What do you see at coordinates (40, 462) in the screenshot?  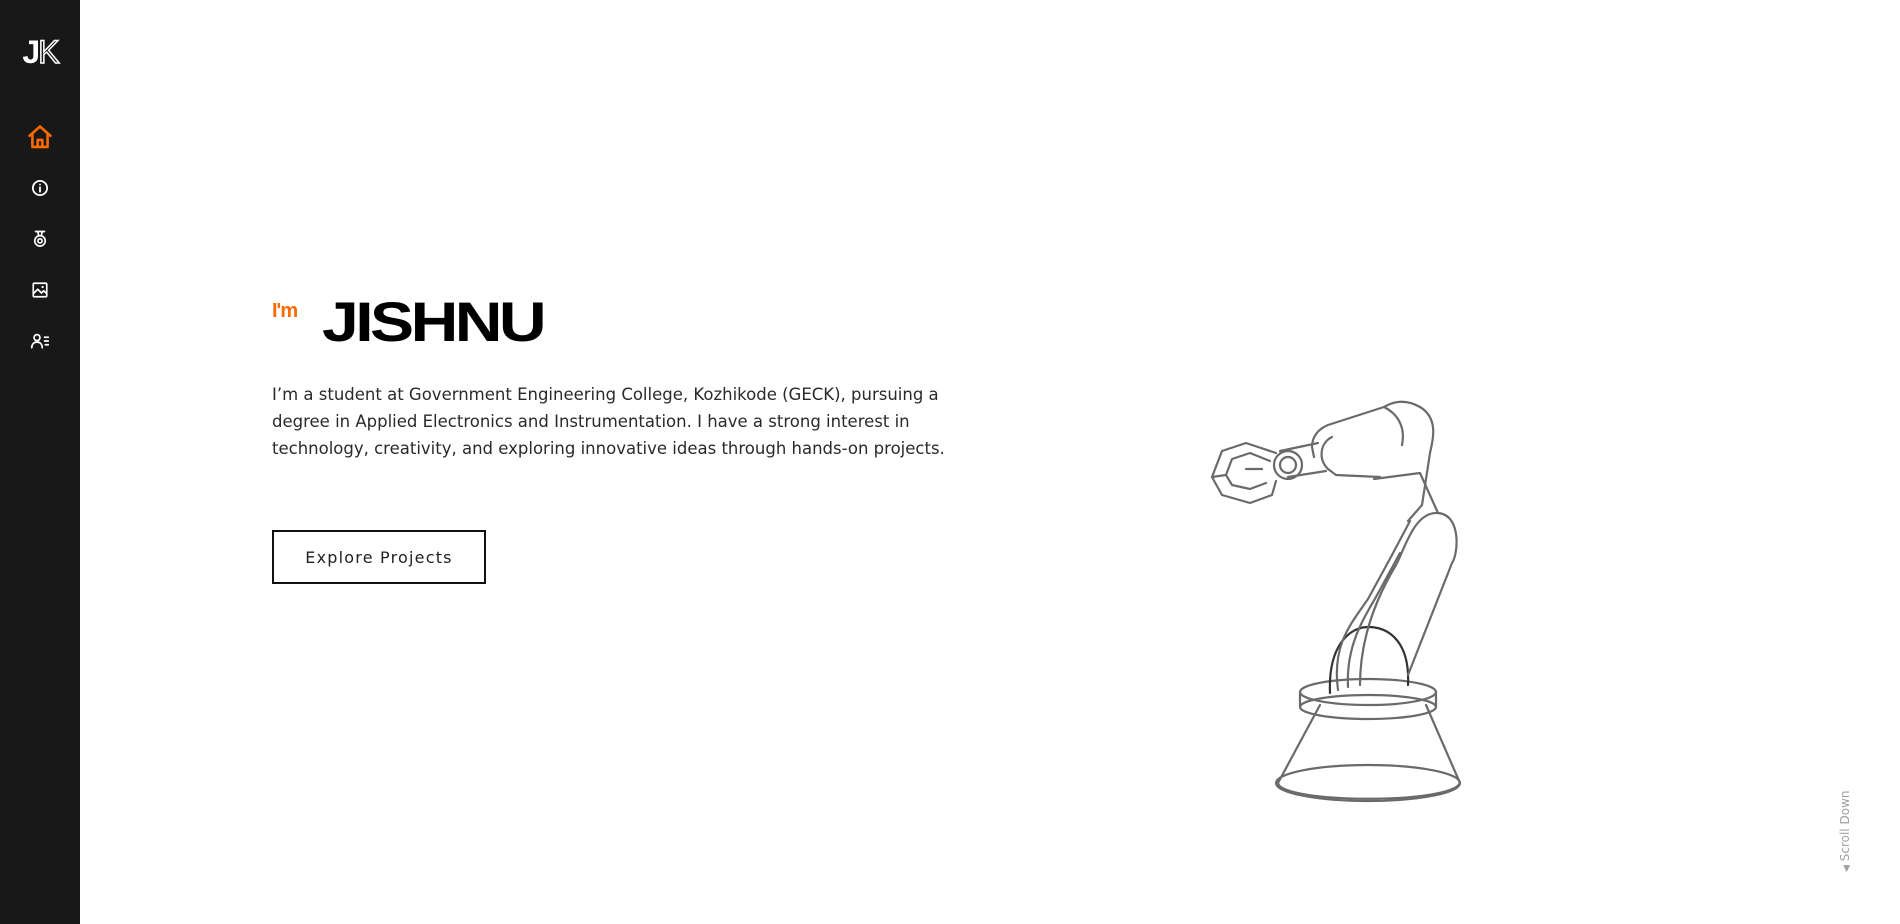 I see `sidebar: JK` at bounding box center [40, 462].